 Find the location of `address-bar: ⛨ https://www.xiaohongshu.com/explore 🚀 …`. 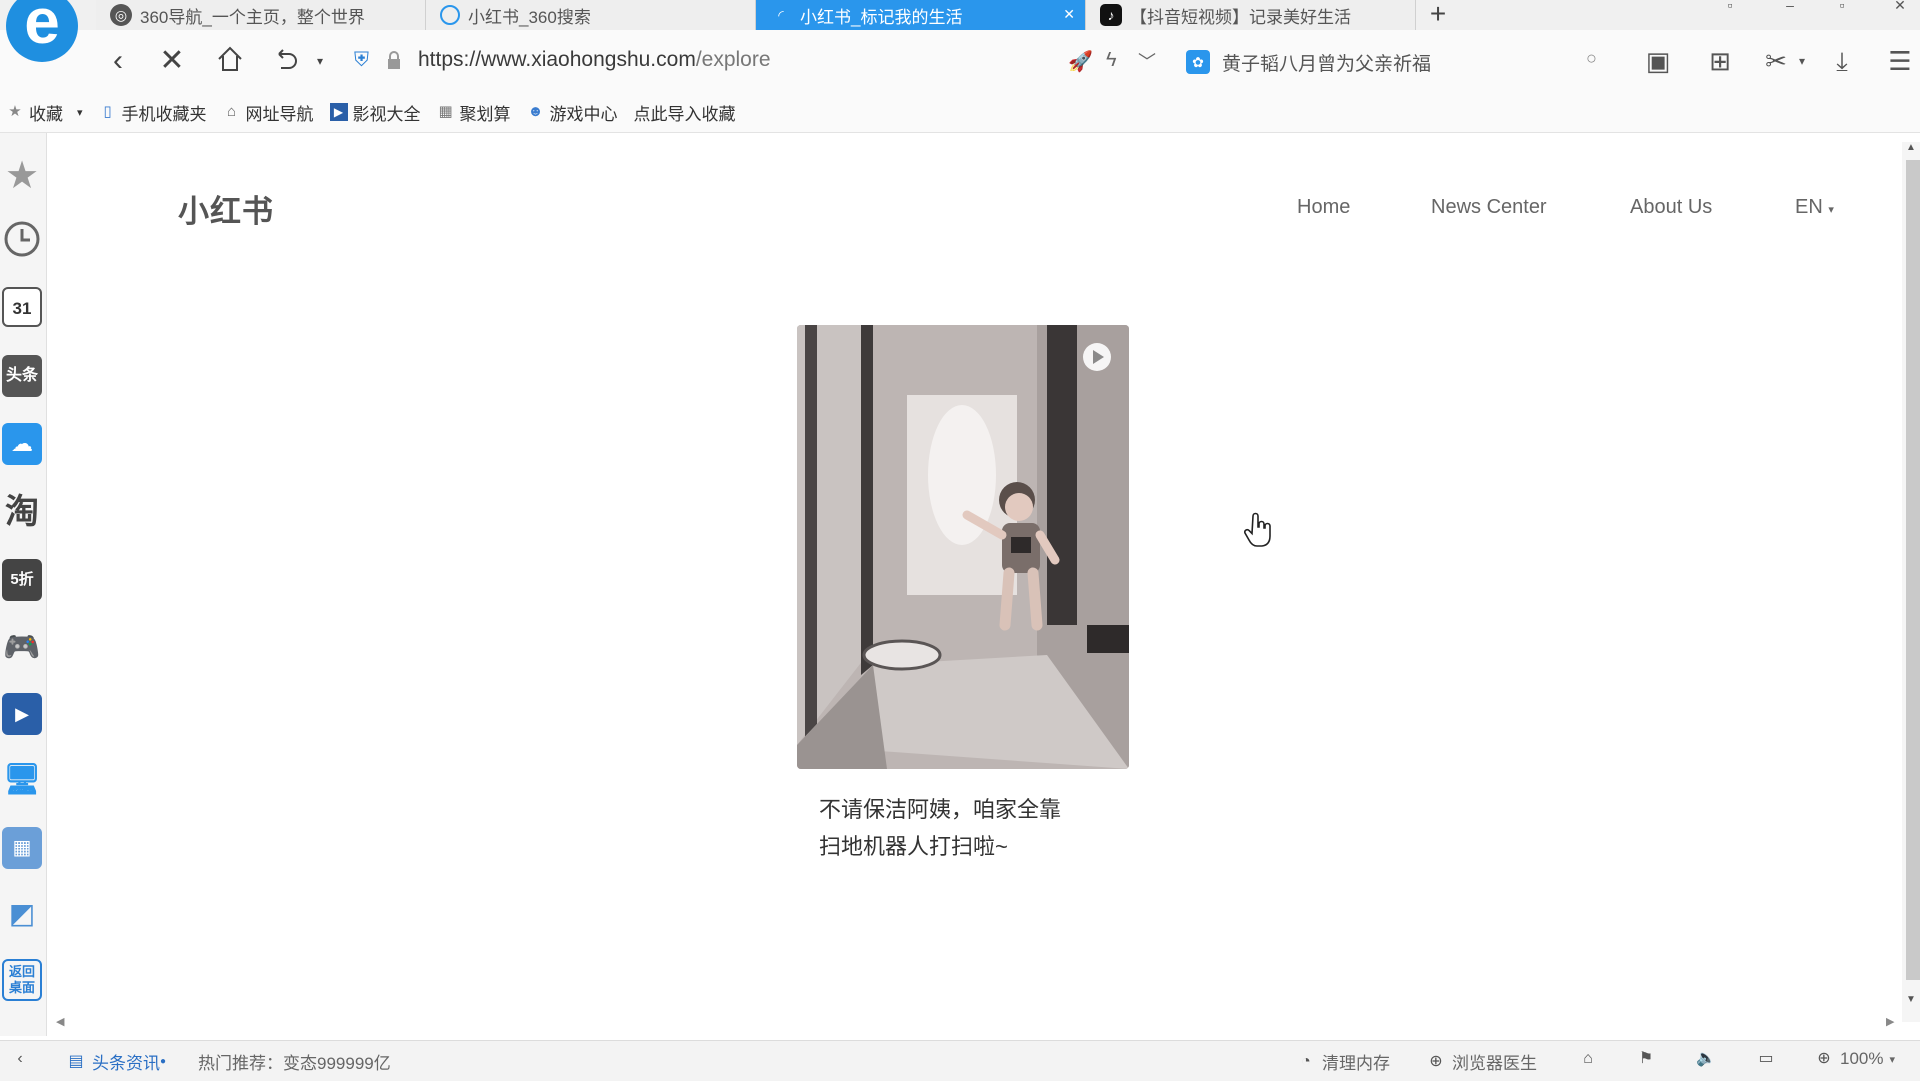

address-bar: ⛨ https://www.xiaohongshu.com/explore 🚀 … is located at coordinates (1005, 62).